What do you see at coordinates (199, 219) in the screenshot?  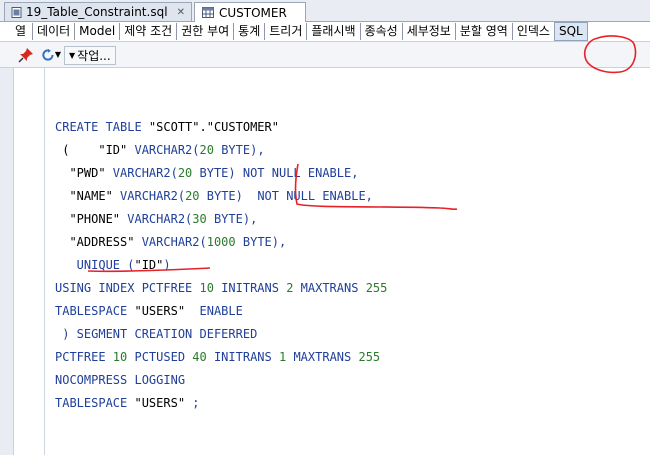 I see `code-token: 30` at bounding box center [199, 219].